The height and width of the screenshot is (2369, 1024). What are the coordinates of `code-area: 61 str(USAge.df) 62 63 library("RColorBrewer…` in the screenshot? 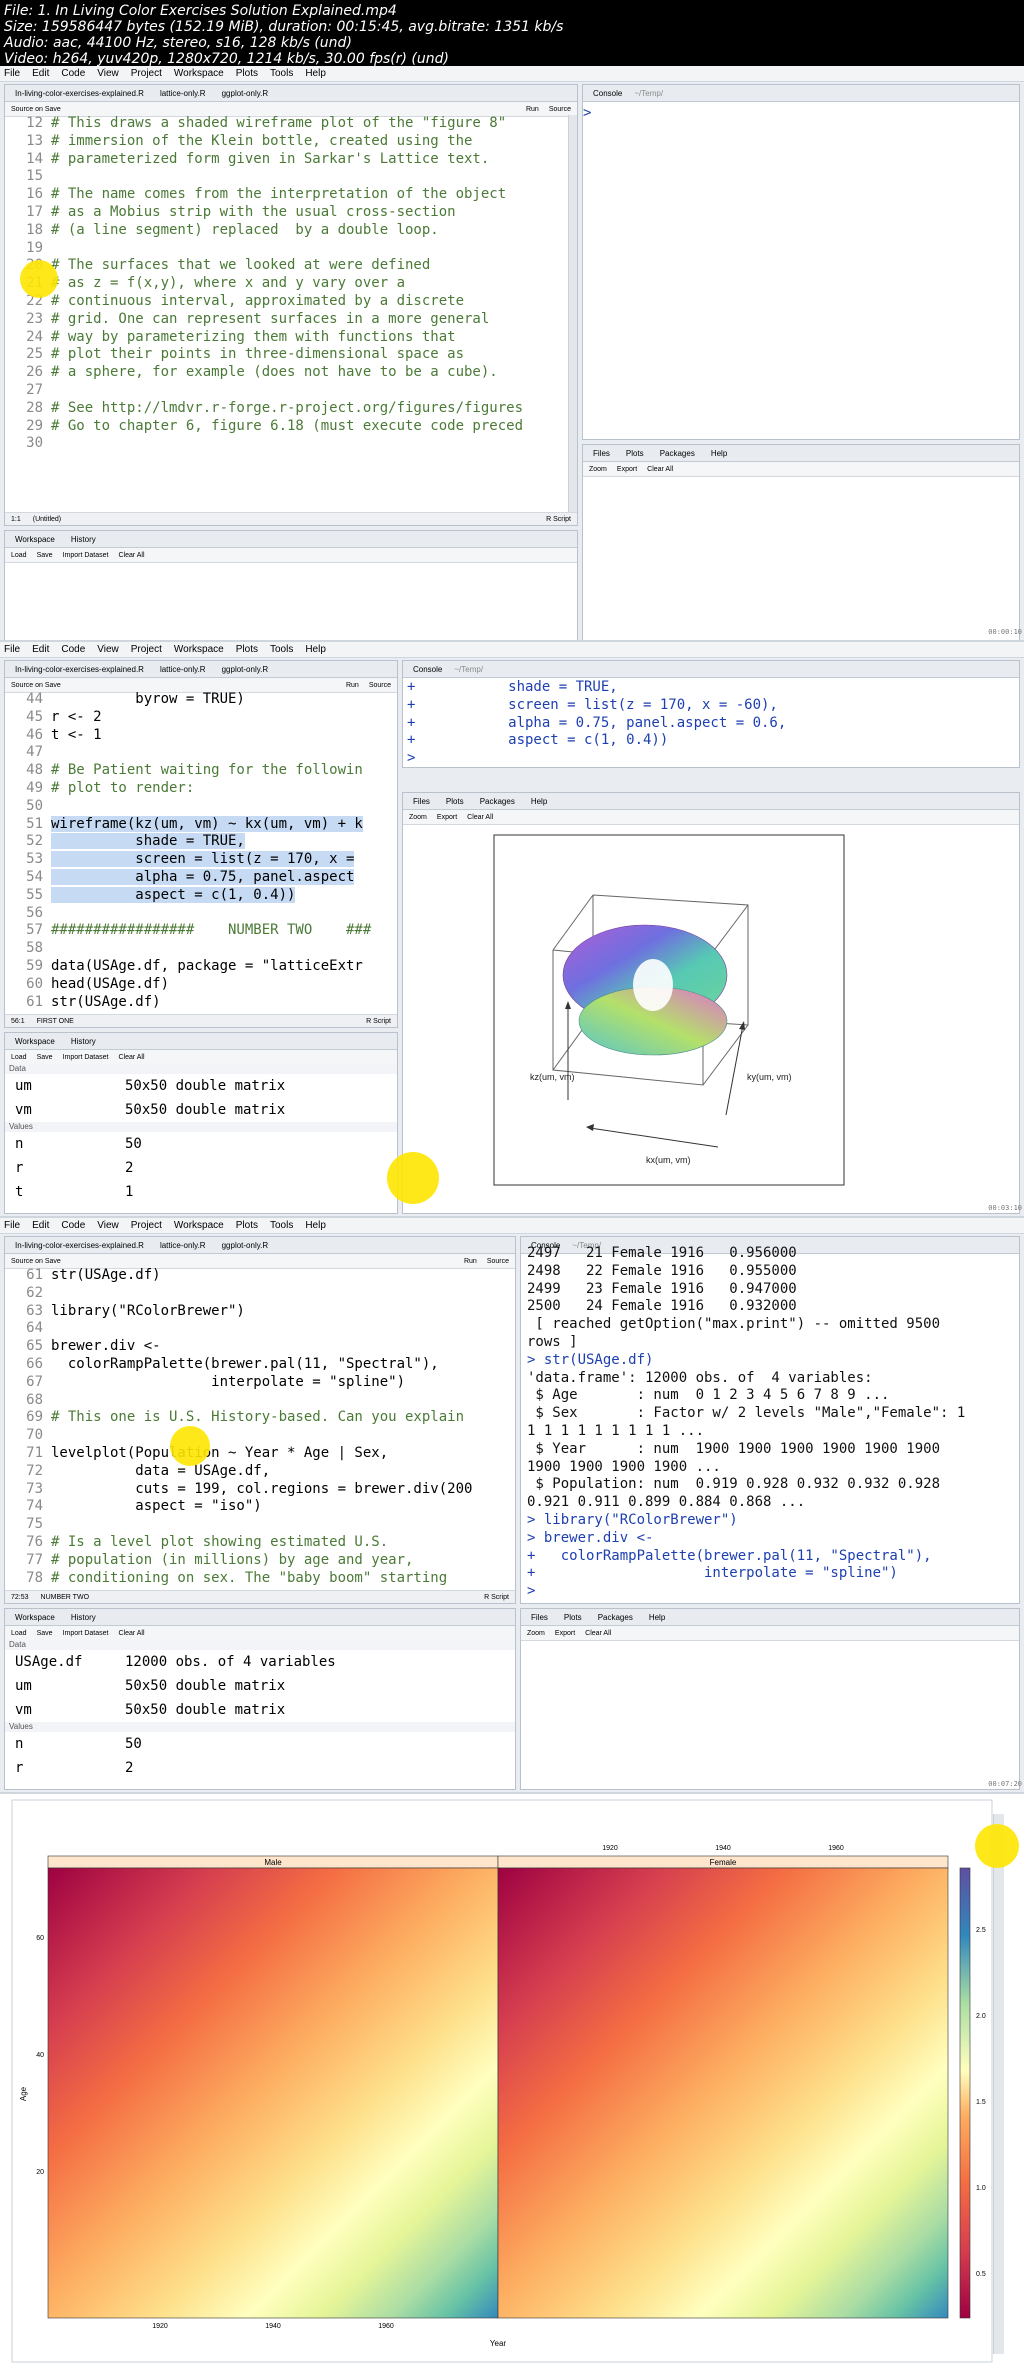 It's located at (260, 1427).